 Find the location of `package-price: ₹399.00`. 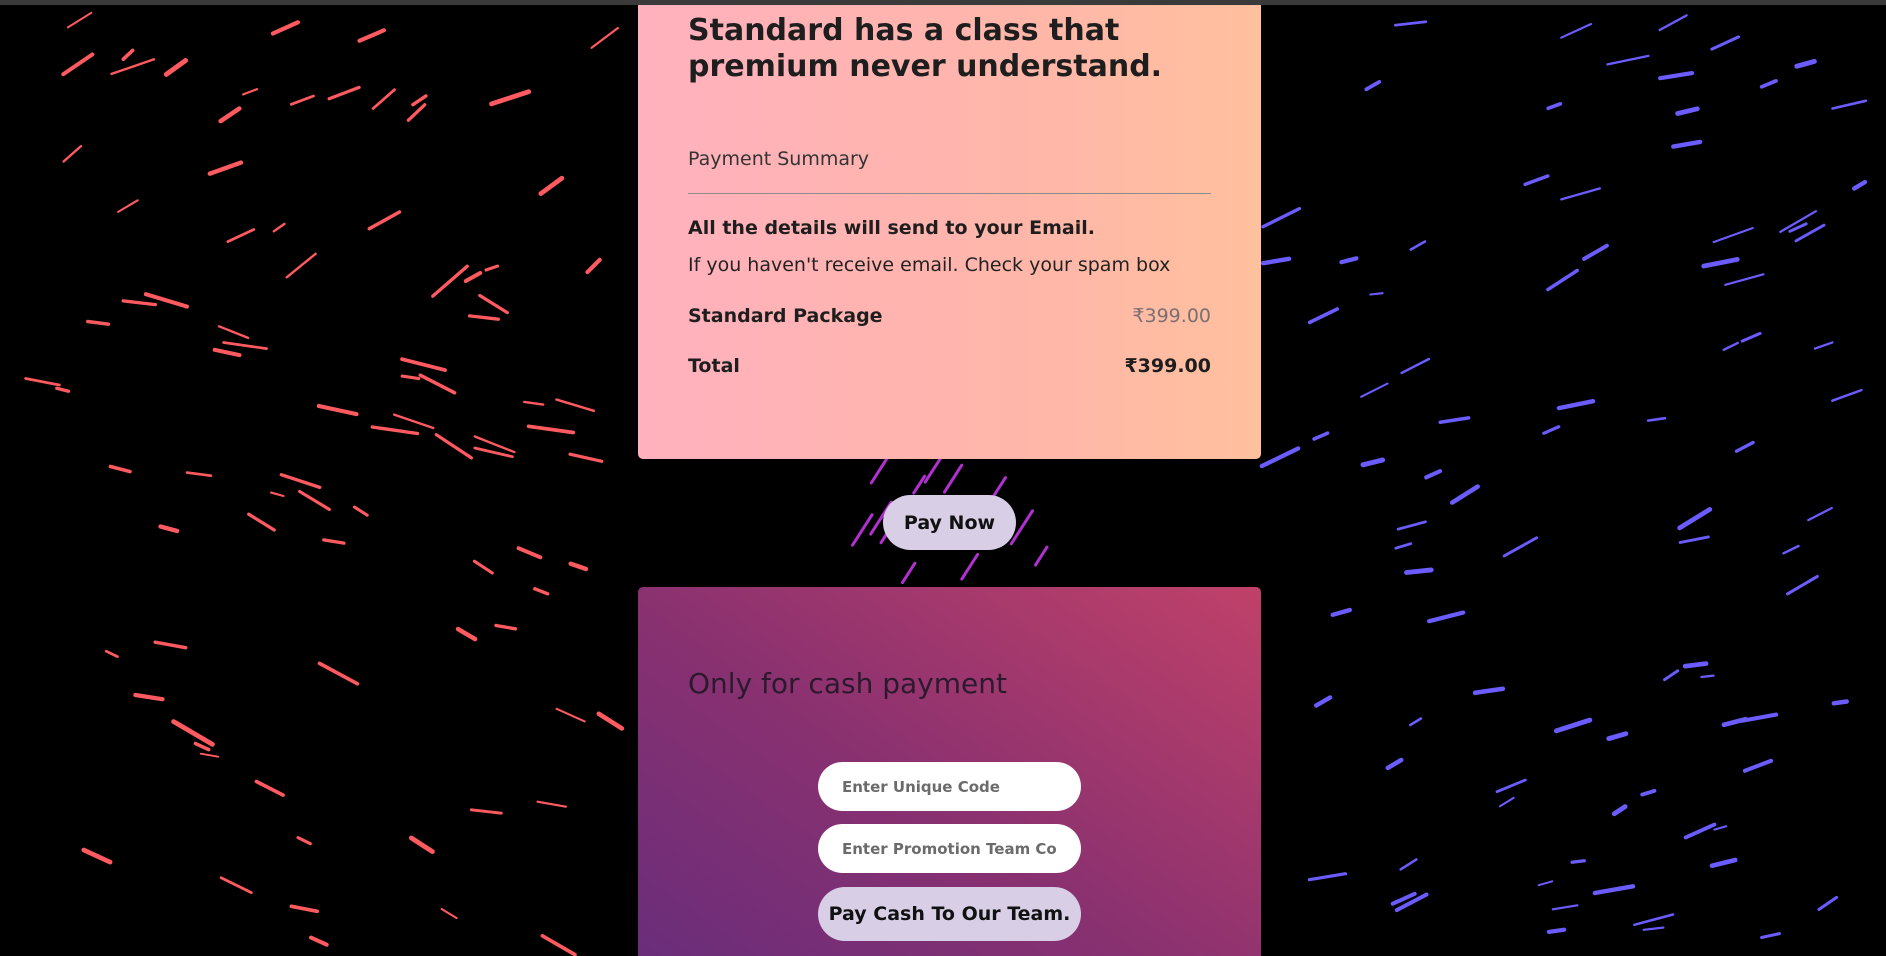

package-price: ₹399.00 is located at coordinates (1171, 316).